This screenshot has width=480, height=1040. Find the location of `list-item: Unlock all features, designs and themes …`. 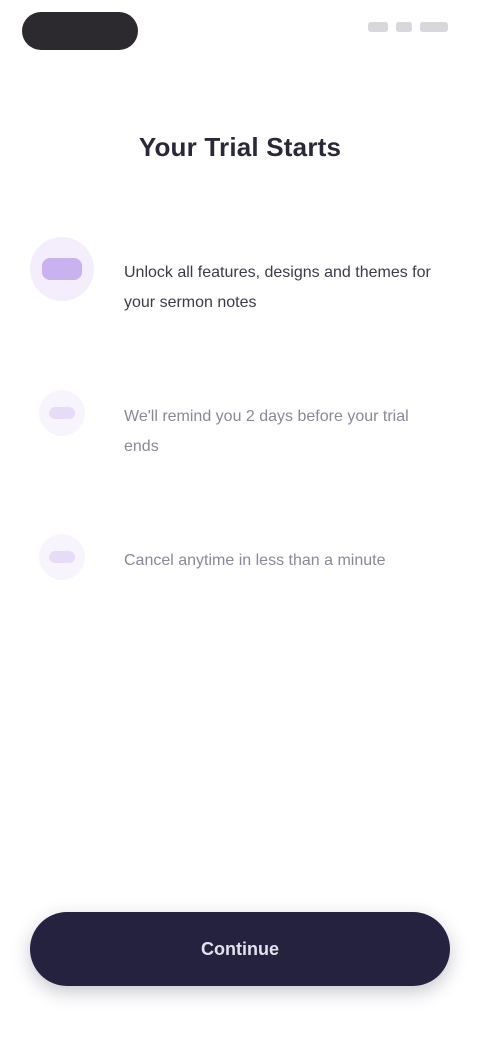

list-item: Unlock all features, designs and themes … is located at coordinates (234, 277).